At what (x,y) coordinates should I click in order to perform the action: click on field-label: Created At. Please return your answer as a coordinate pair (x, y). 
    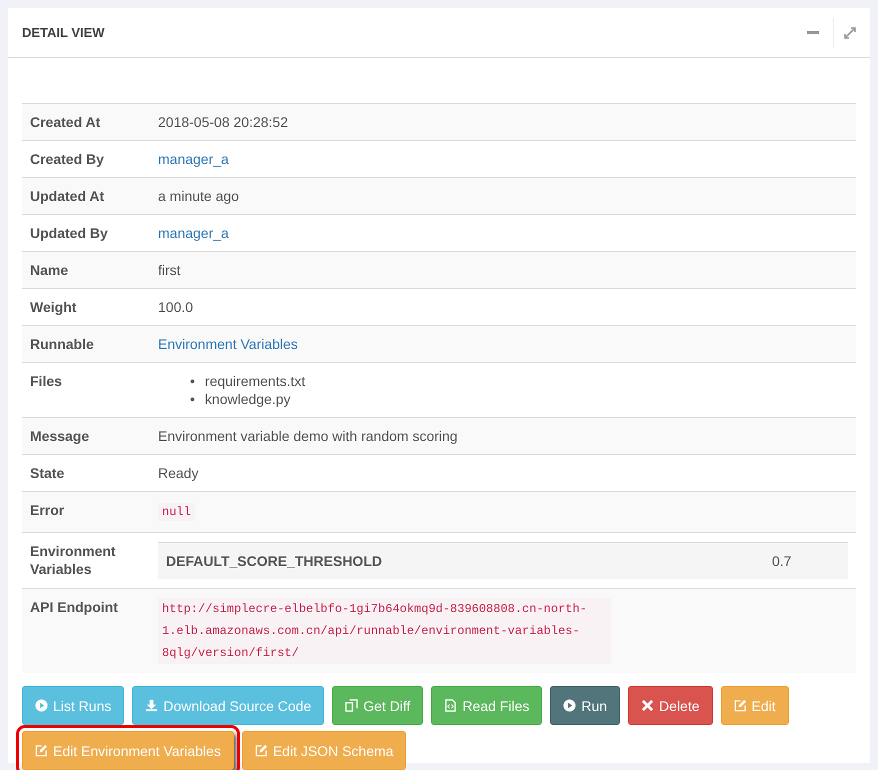
    Looking at the image, I should click on (86, 122).